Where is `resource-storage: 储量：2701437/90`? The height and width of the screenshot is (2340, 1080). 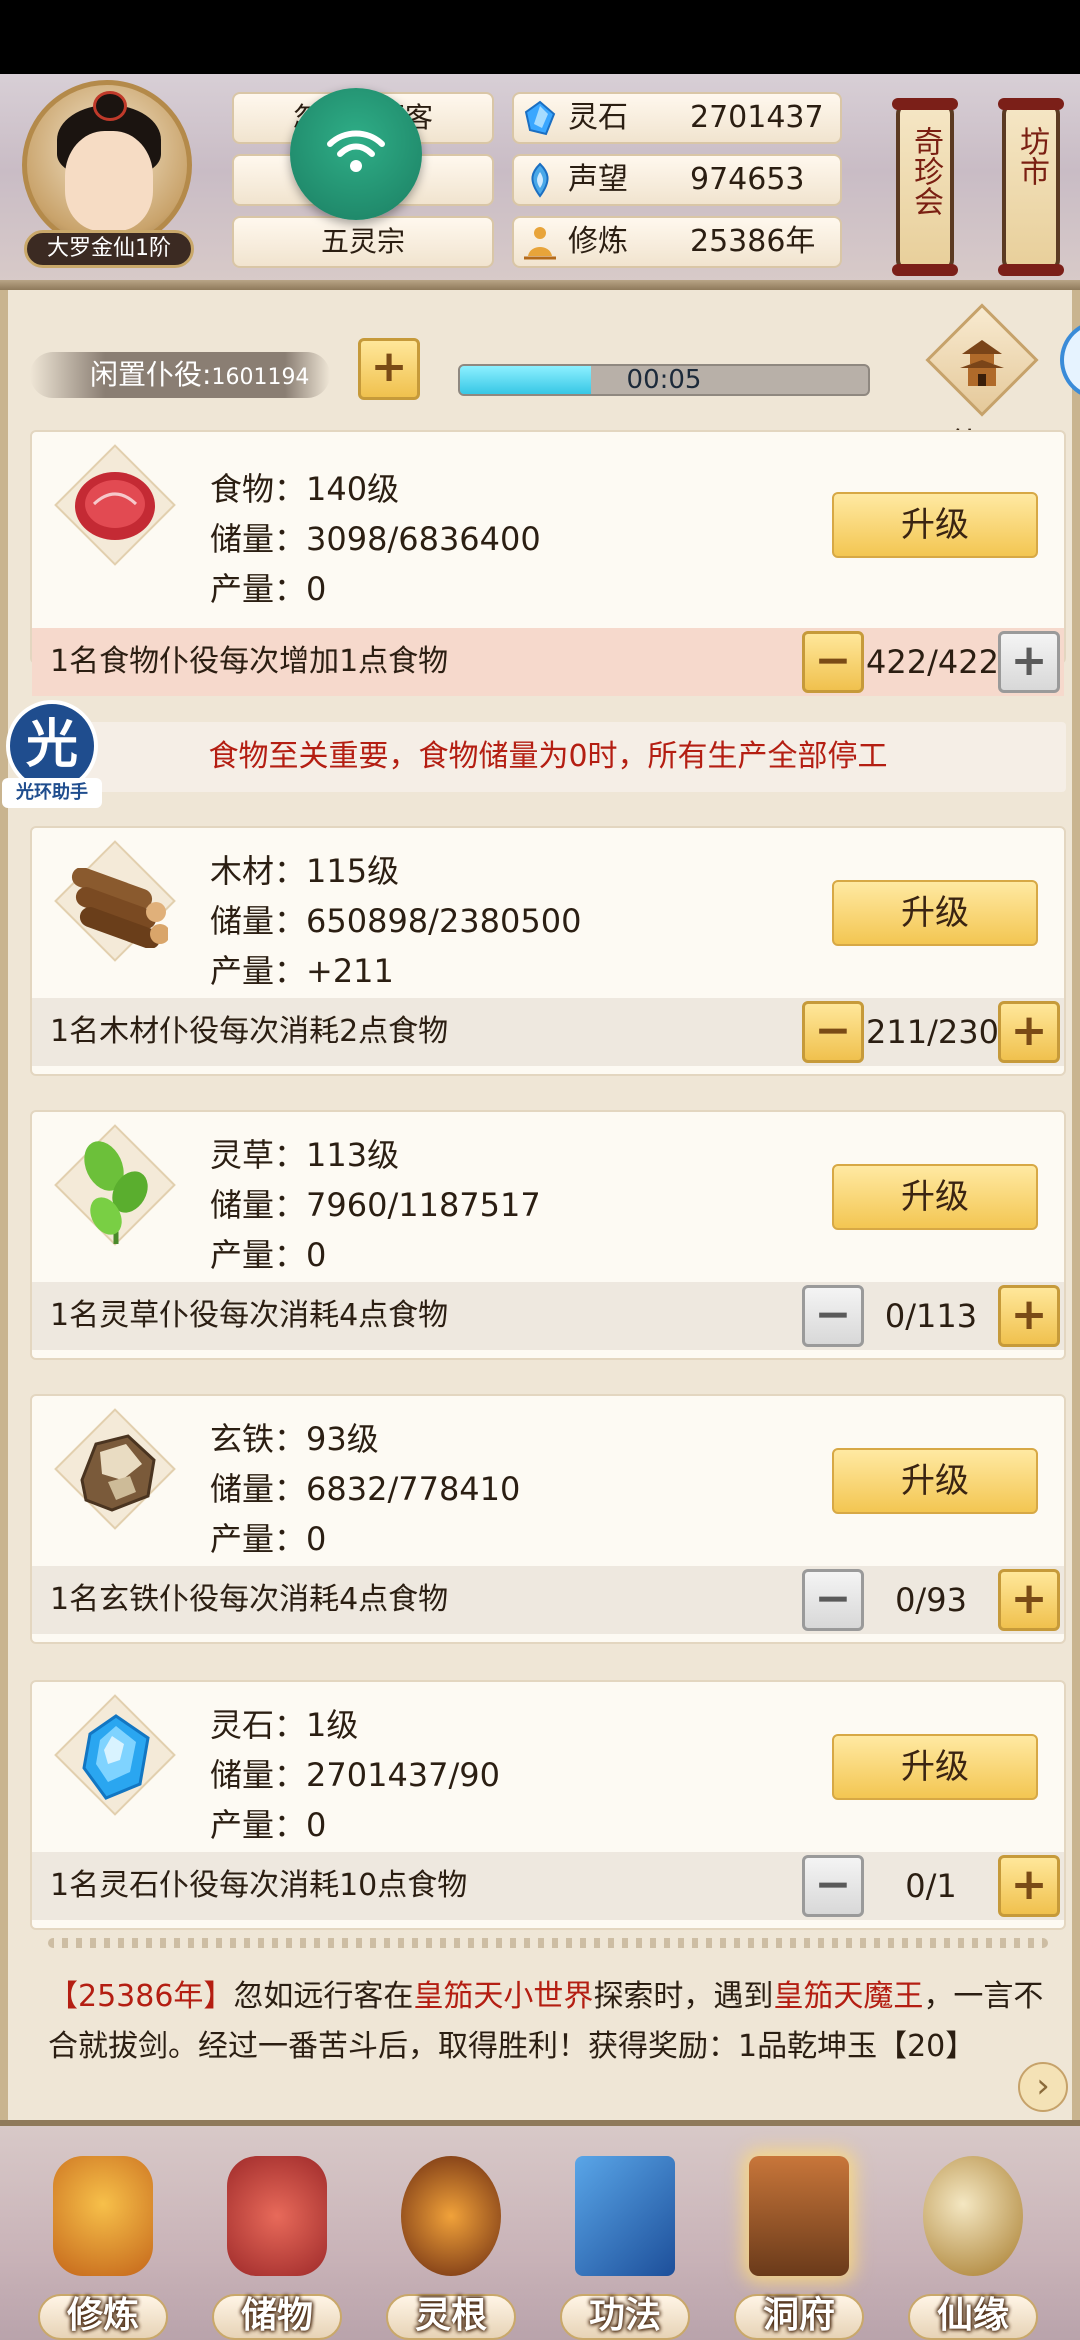 resource-storage: 储量：2701437/90 is located at coordinates (355, 1775).